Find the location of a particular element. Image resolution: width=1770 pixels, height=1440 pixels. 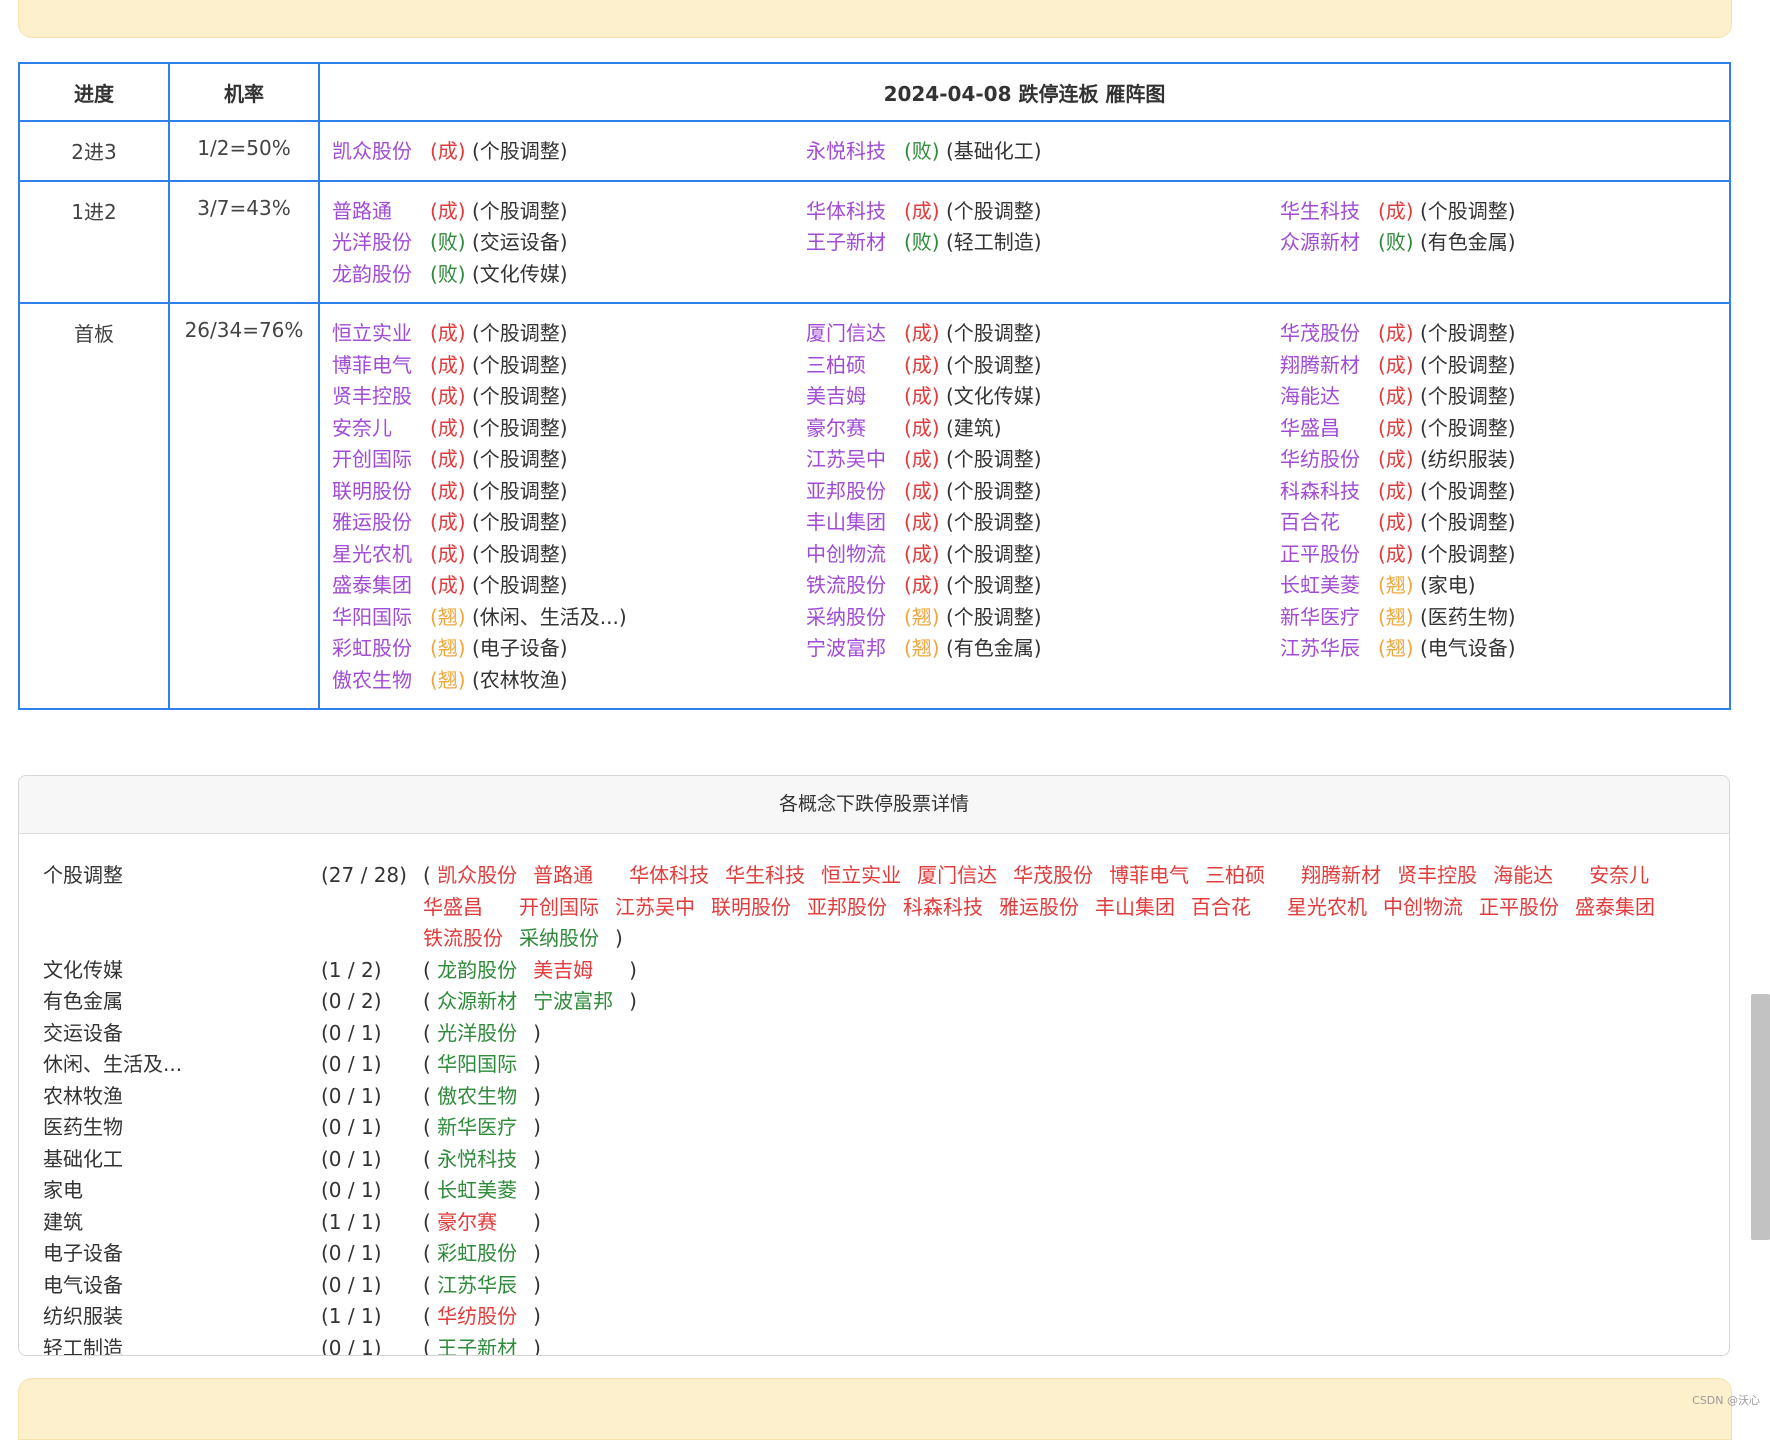

row-stocks: 凯众股份 (成) (个股调整) 永悦科技 (败) (基础化工) is located at coordinates (1024, 151).